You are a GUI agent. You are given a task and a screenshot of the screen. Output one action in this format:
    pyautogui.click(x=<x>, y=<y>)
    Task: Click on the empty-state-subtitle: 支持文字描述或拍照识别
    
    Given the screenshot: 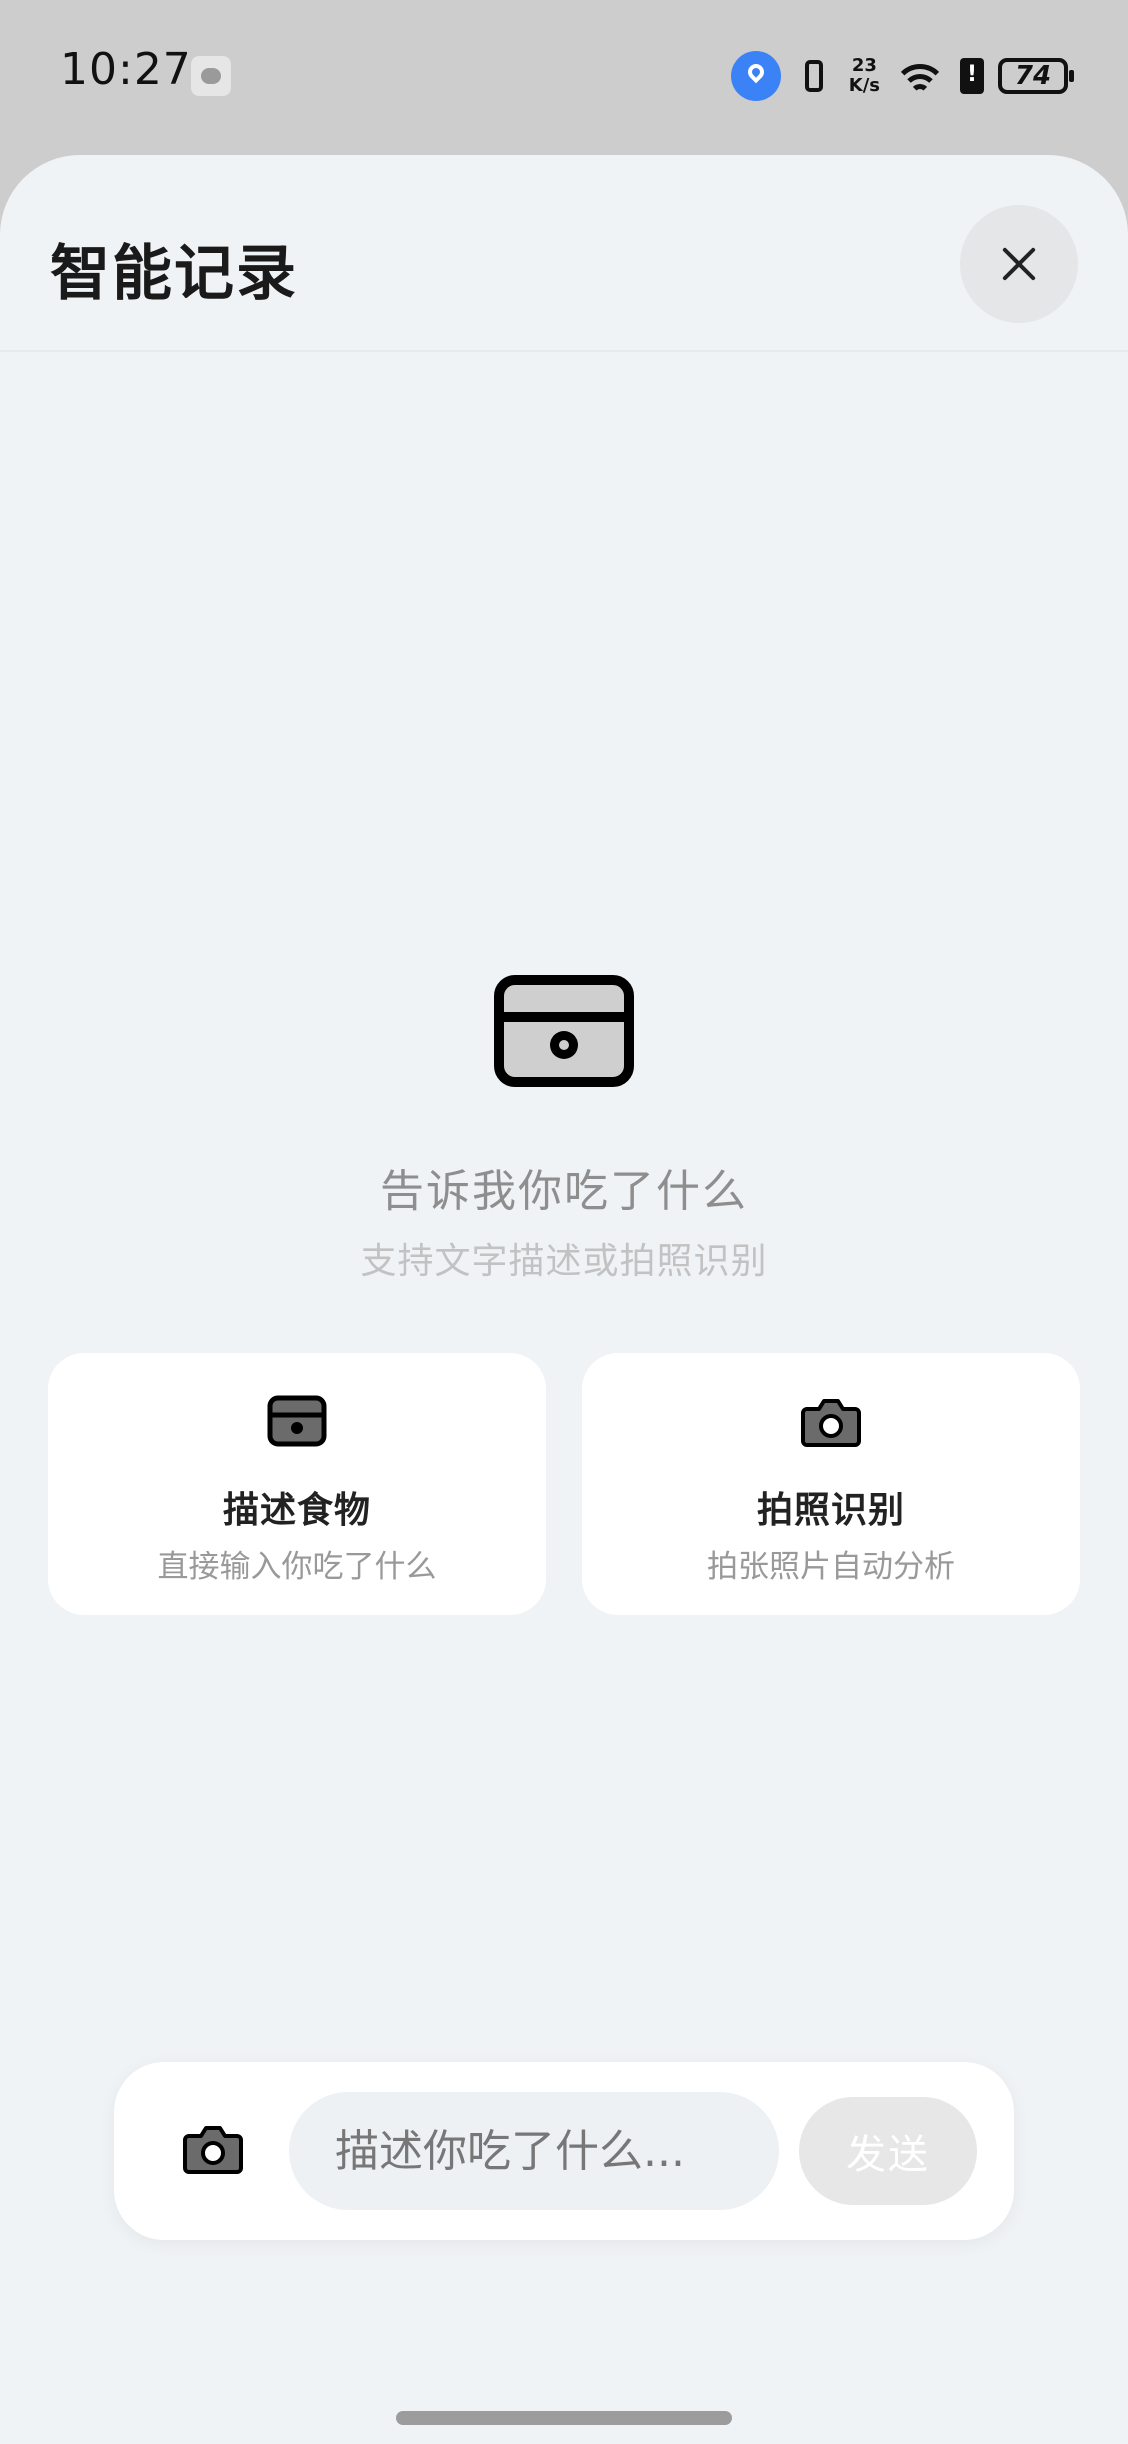 What is the action you would take?
    pyautogui.click(x=564, y=1261)
    